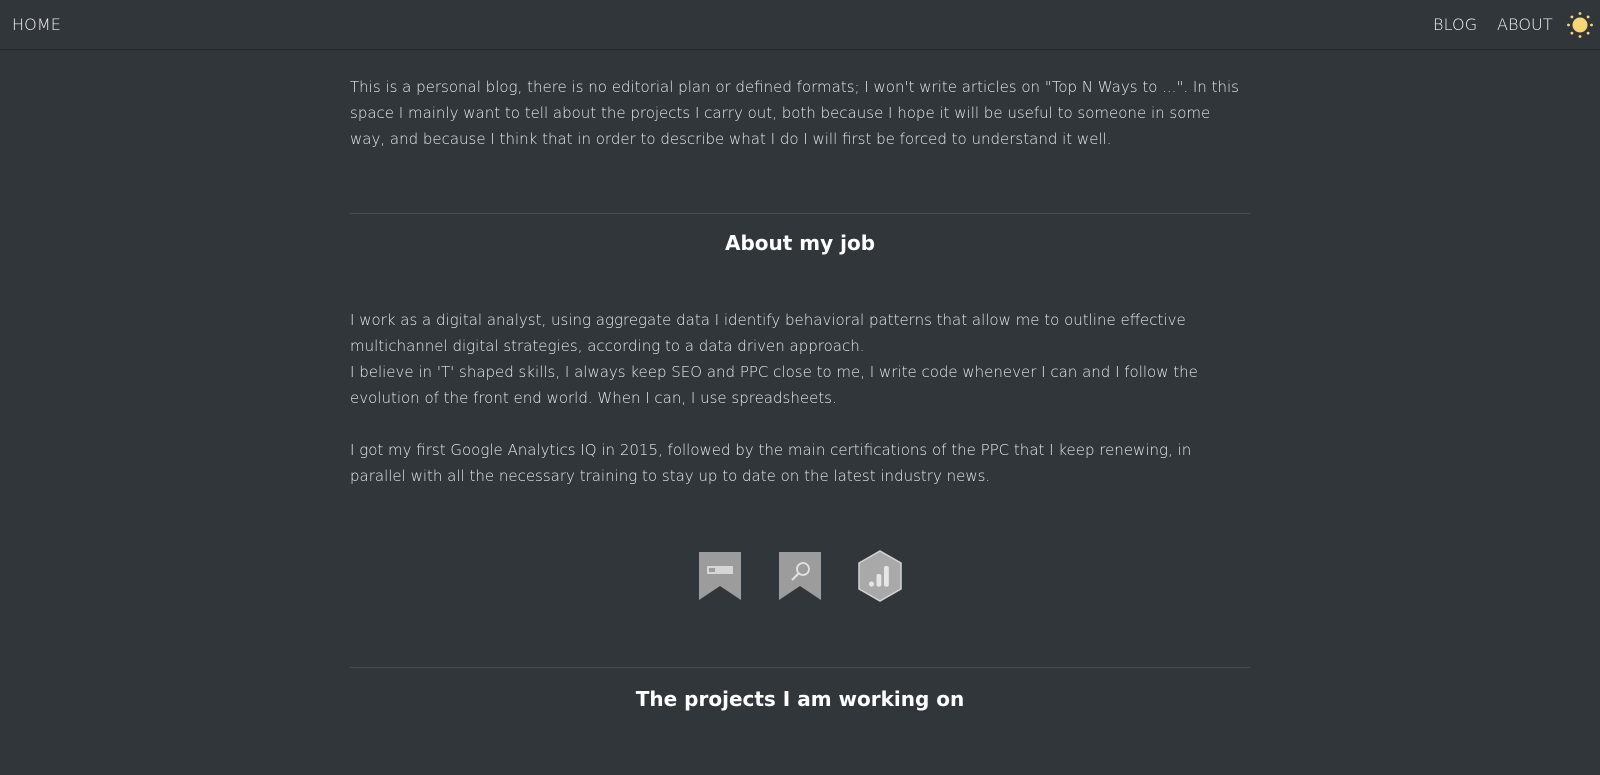 The image size is (1600, 775). I want to click on nav-about-link: ABOUT, so click(1525, 25).